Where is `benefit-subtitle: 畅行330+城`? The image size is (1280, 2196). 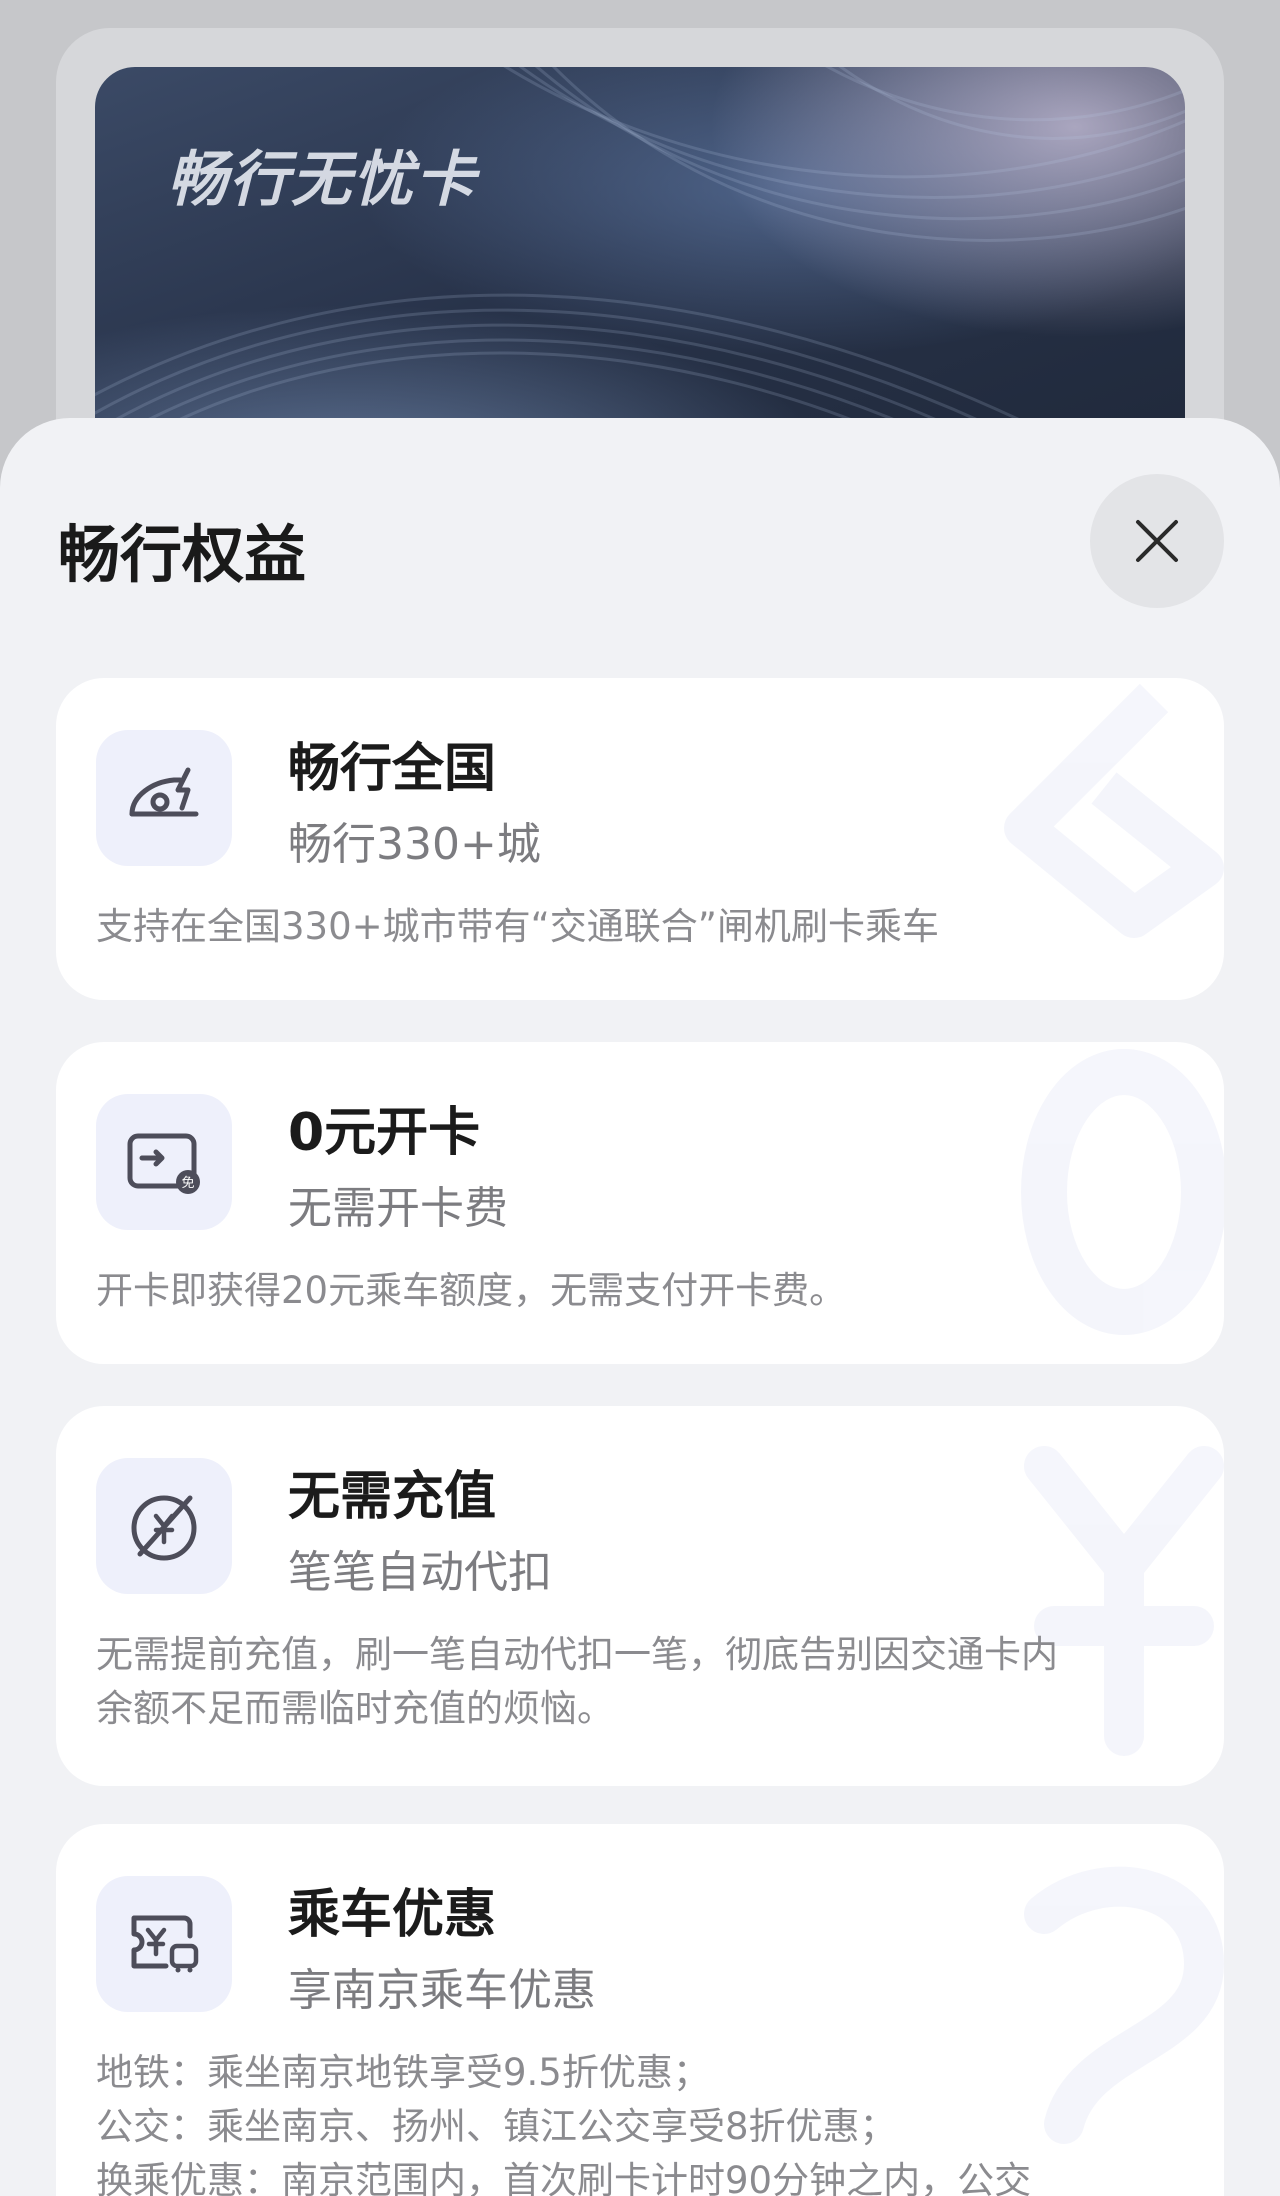 benefit-subtitle: 畅行330+城 is located at coordinates (414, 844).